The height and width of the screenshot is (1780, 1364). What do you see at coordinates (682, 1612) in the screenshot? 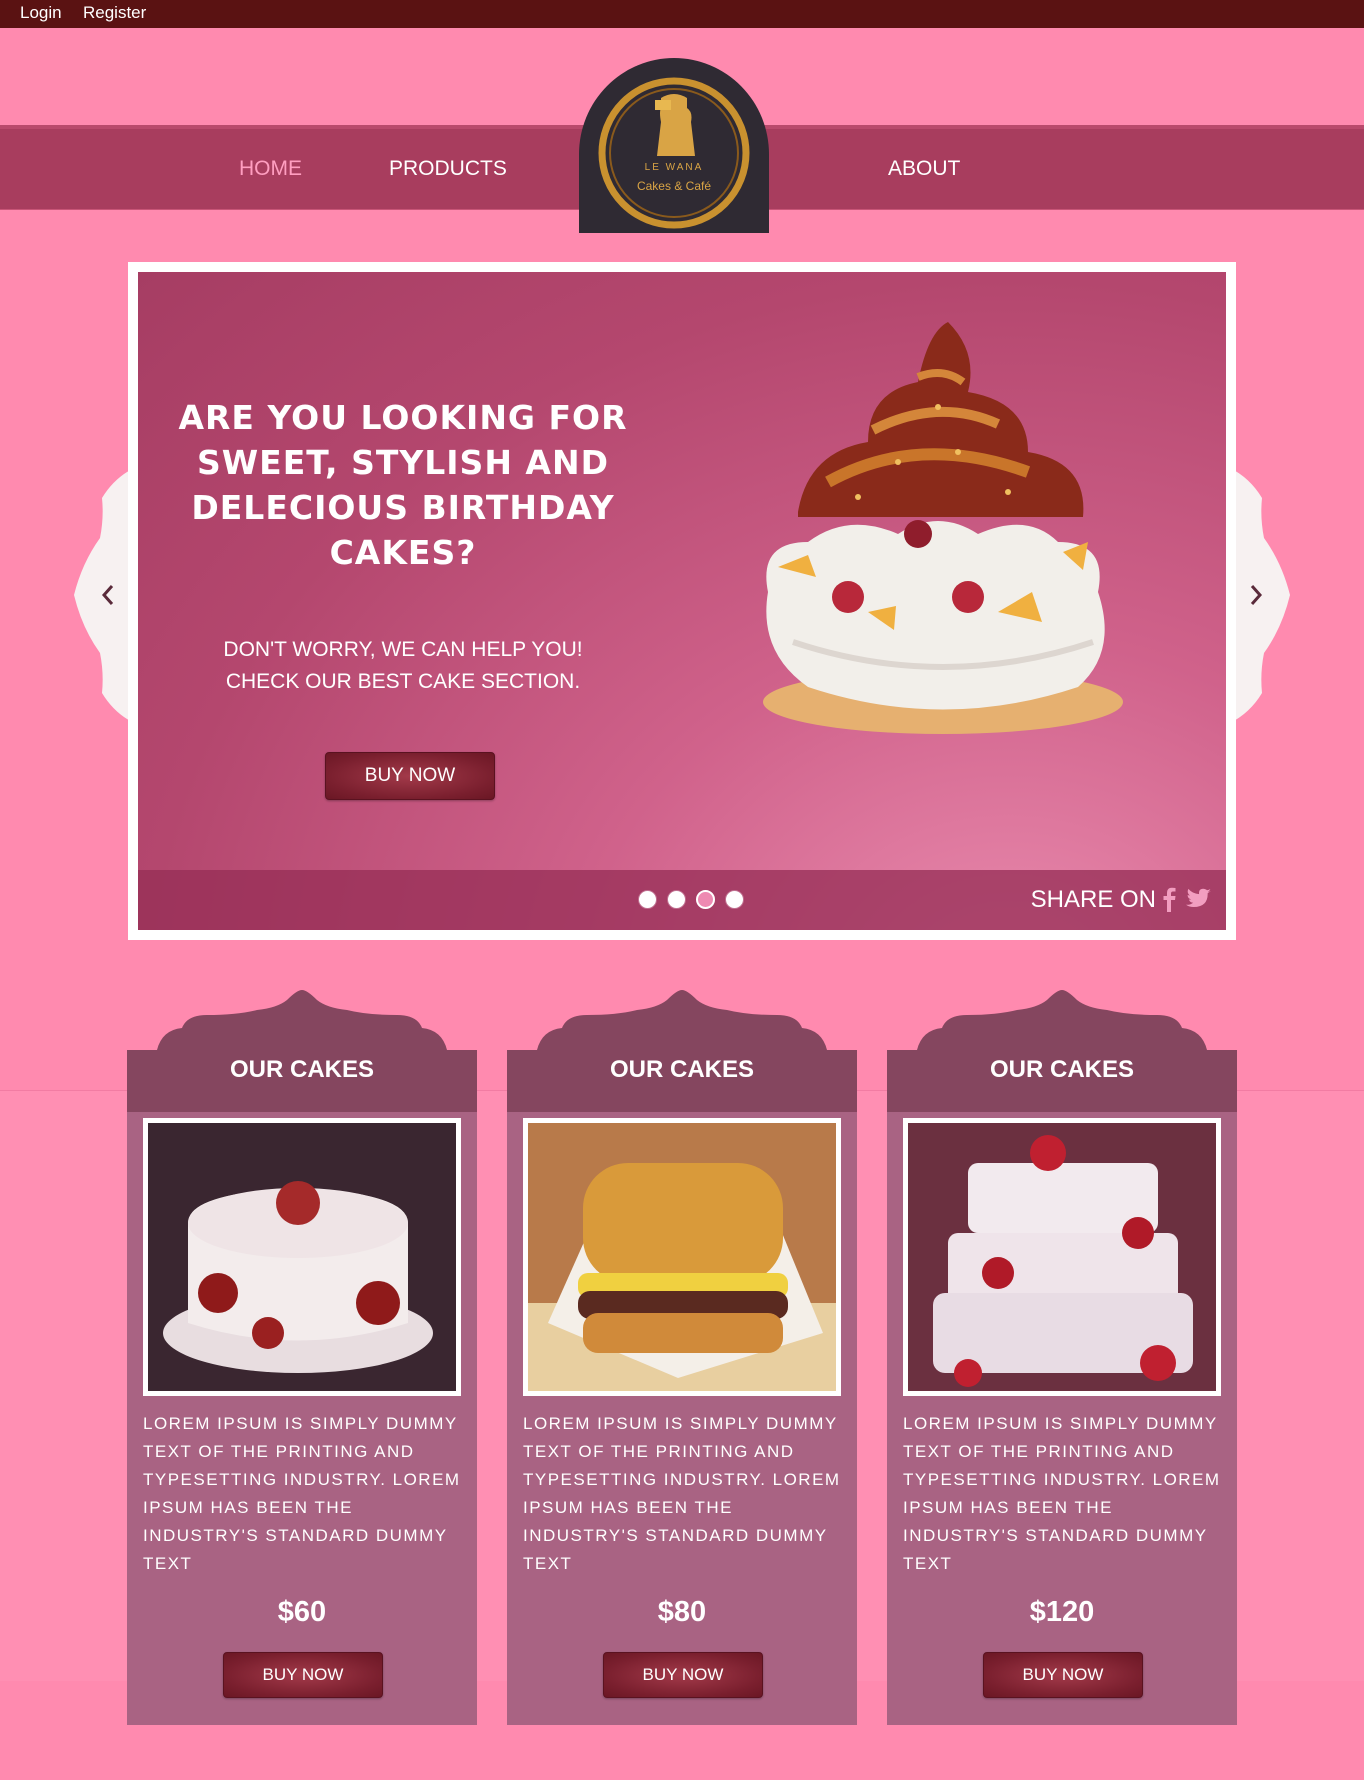
I see `card-price: $80` at bounding box center [682, 1612].